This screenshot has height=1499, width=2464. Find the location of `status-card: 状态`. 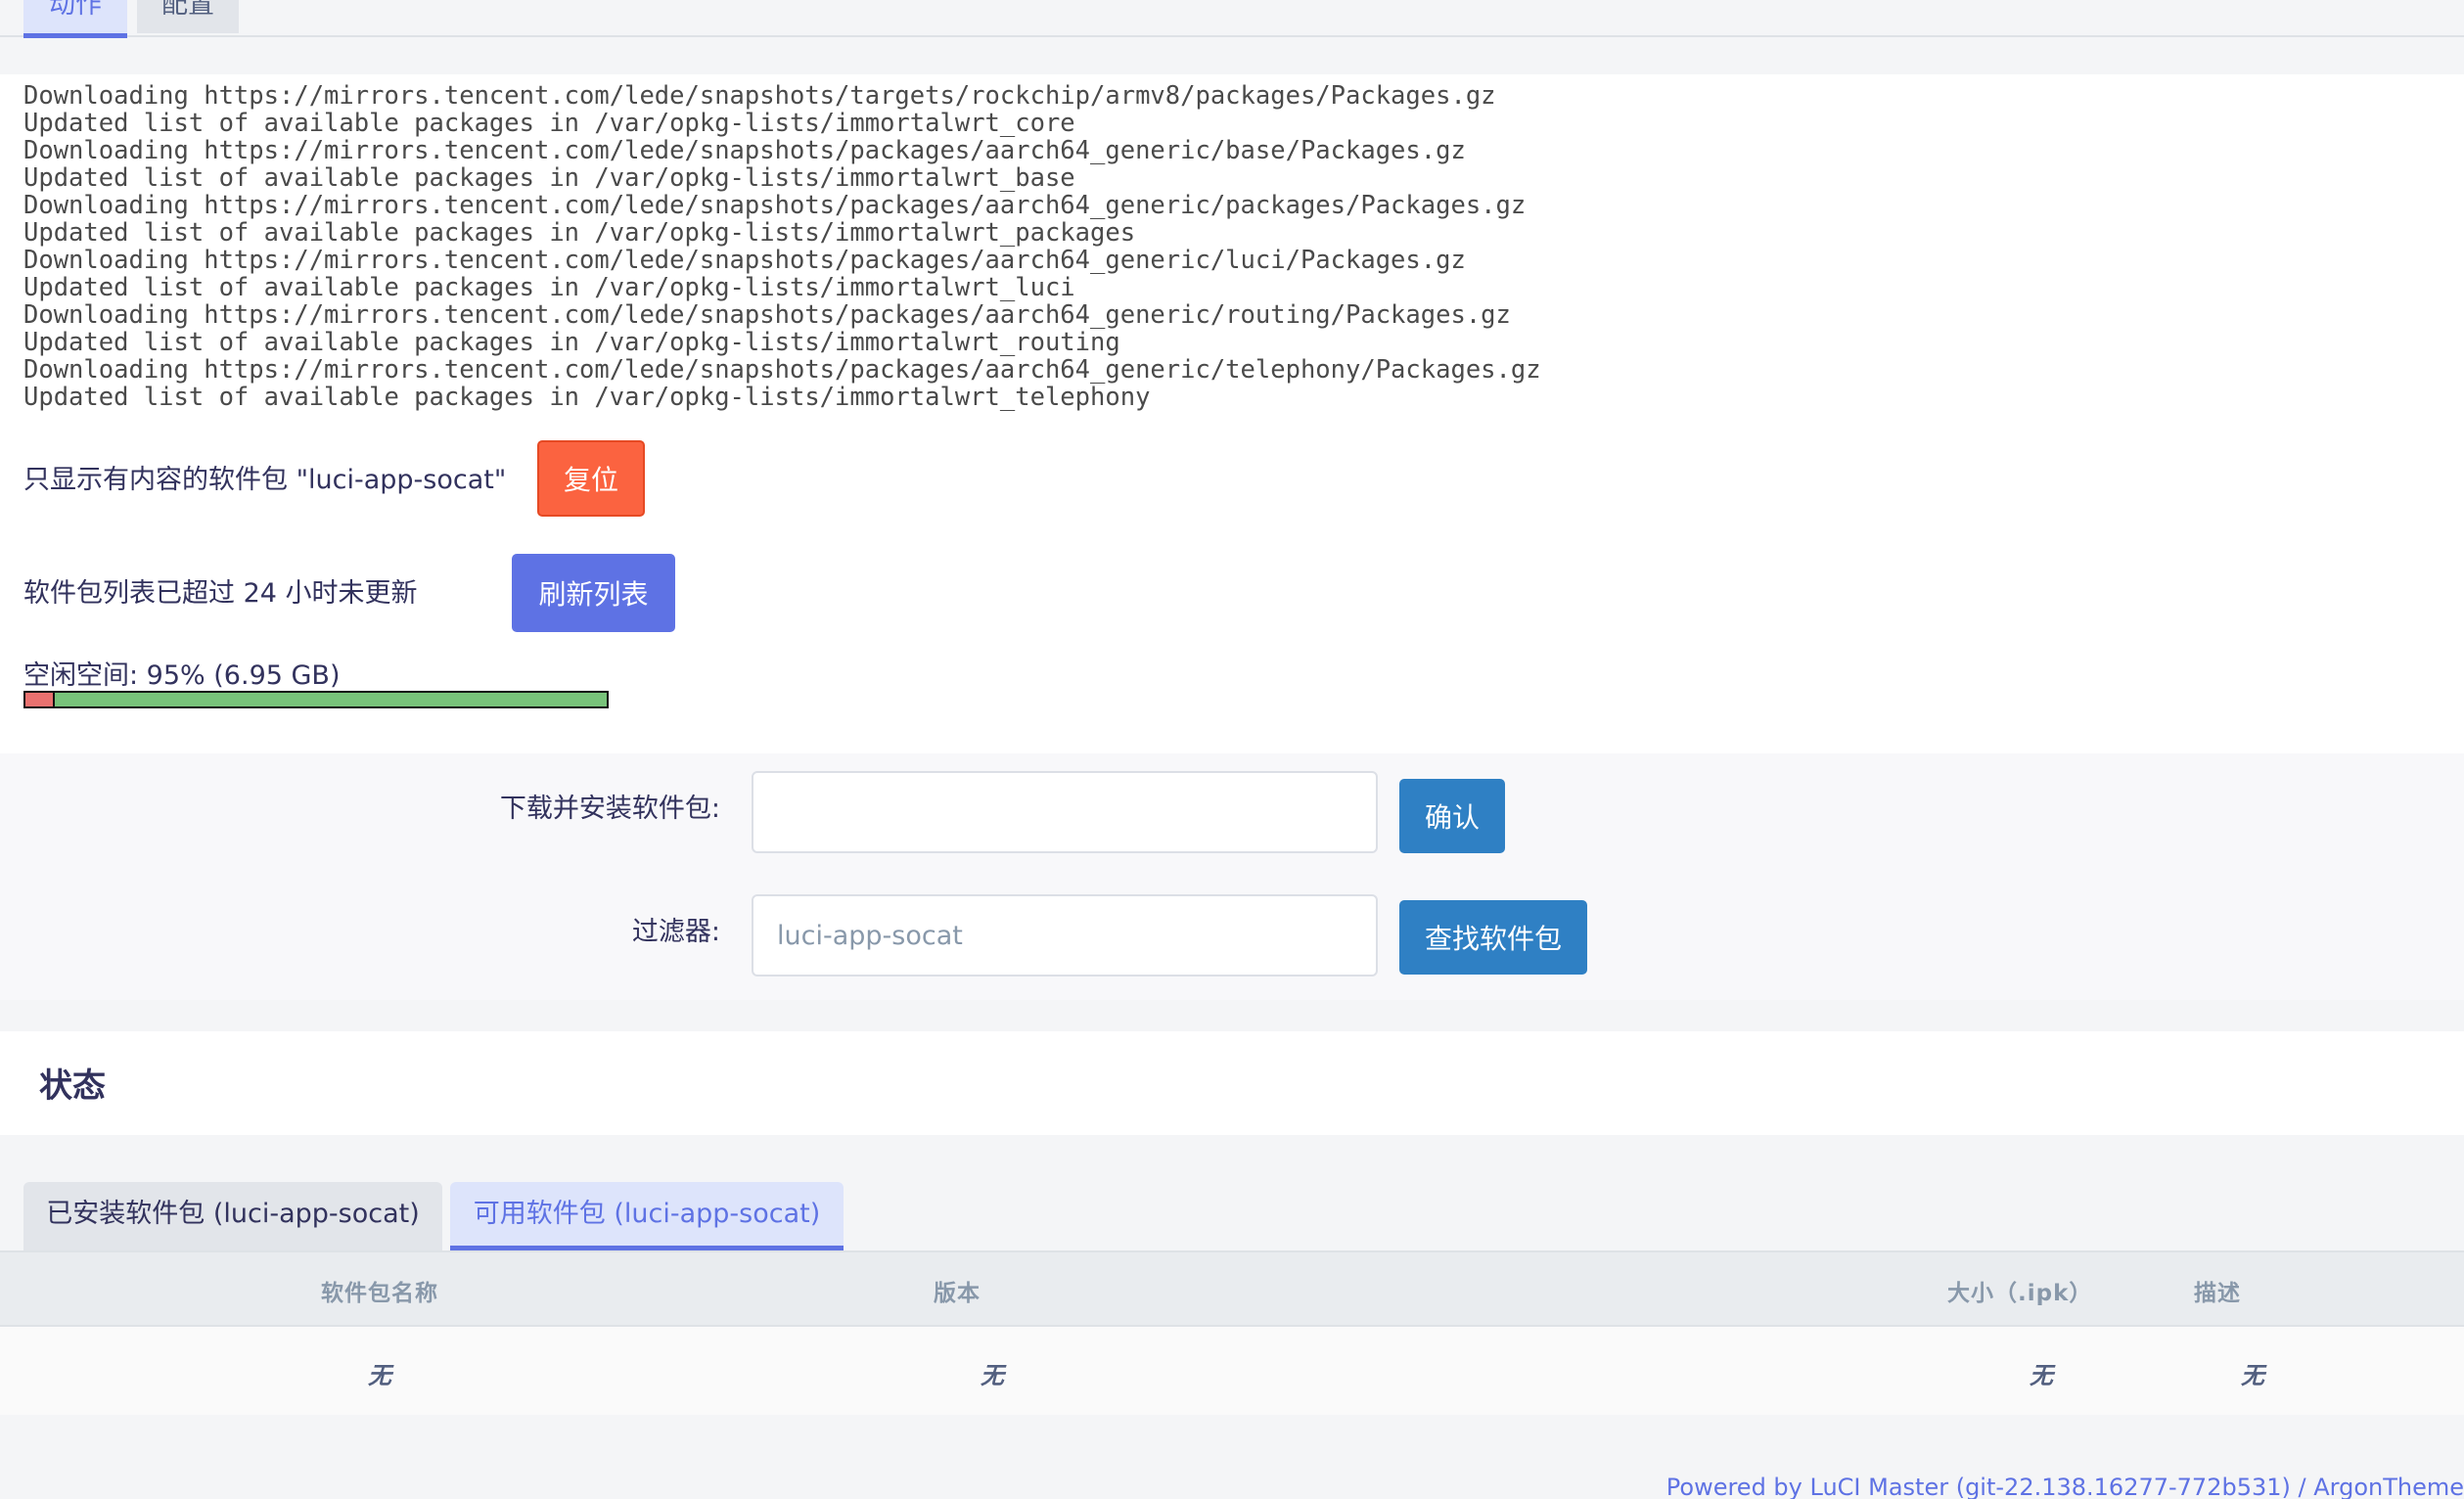

status-card: 状态 is located at coordinates (1232, 1083).